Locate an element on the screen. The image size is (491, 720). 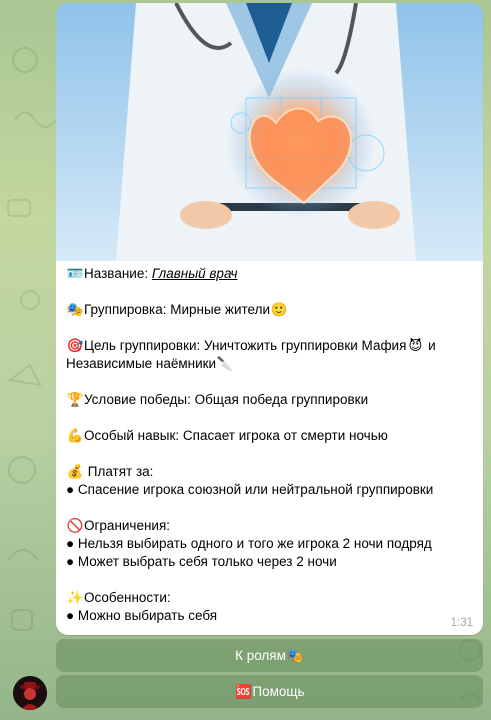
limits-header: 🚫Ограничения: is located at coordinates (118, 525).